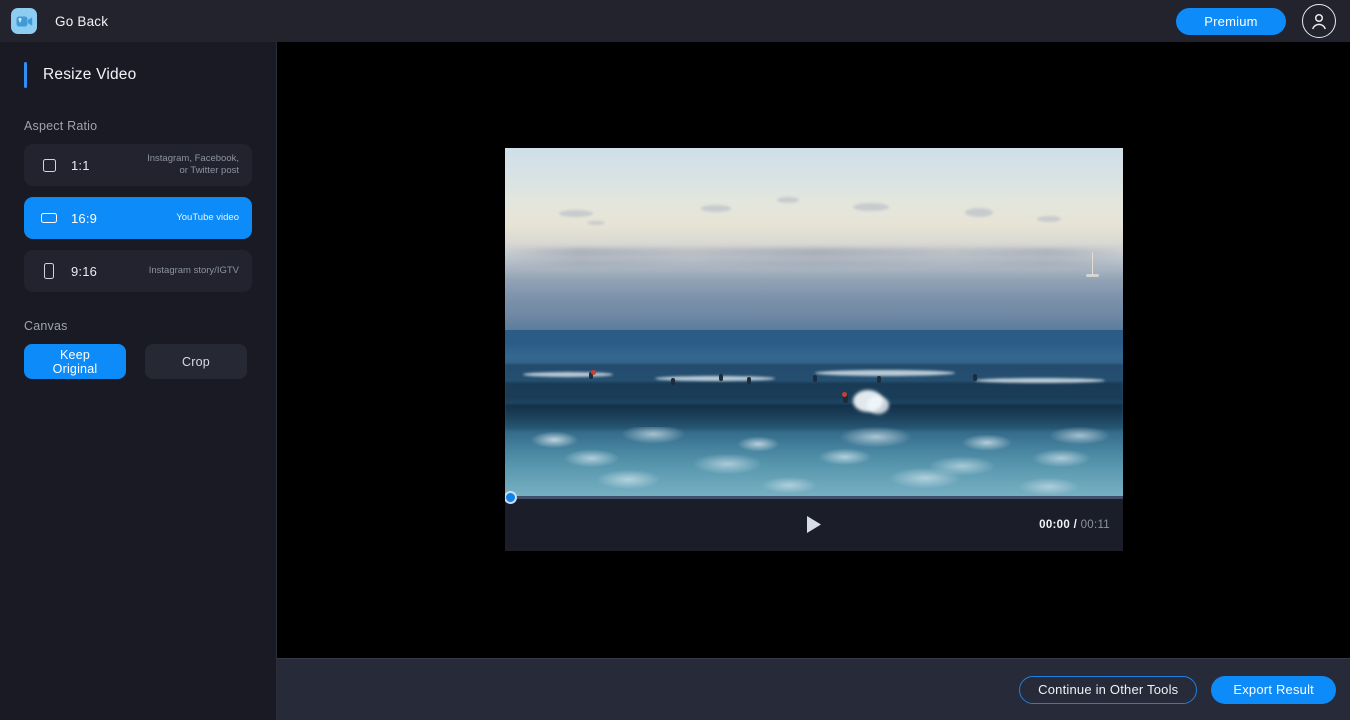 The width and height of the screenshot is (1350, 720). I want to click on play-button, so click(814, 524).